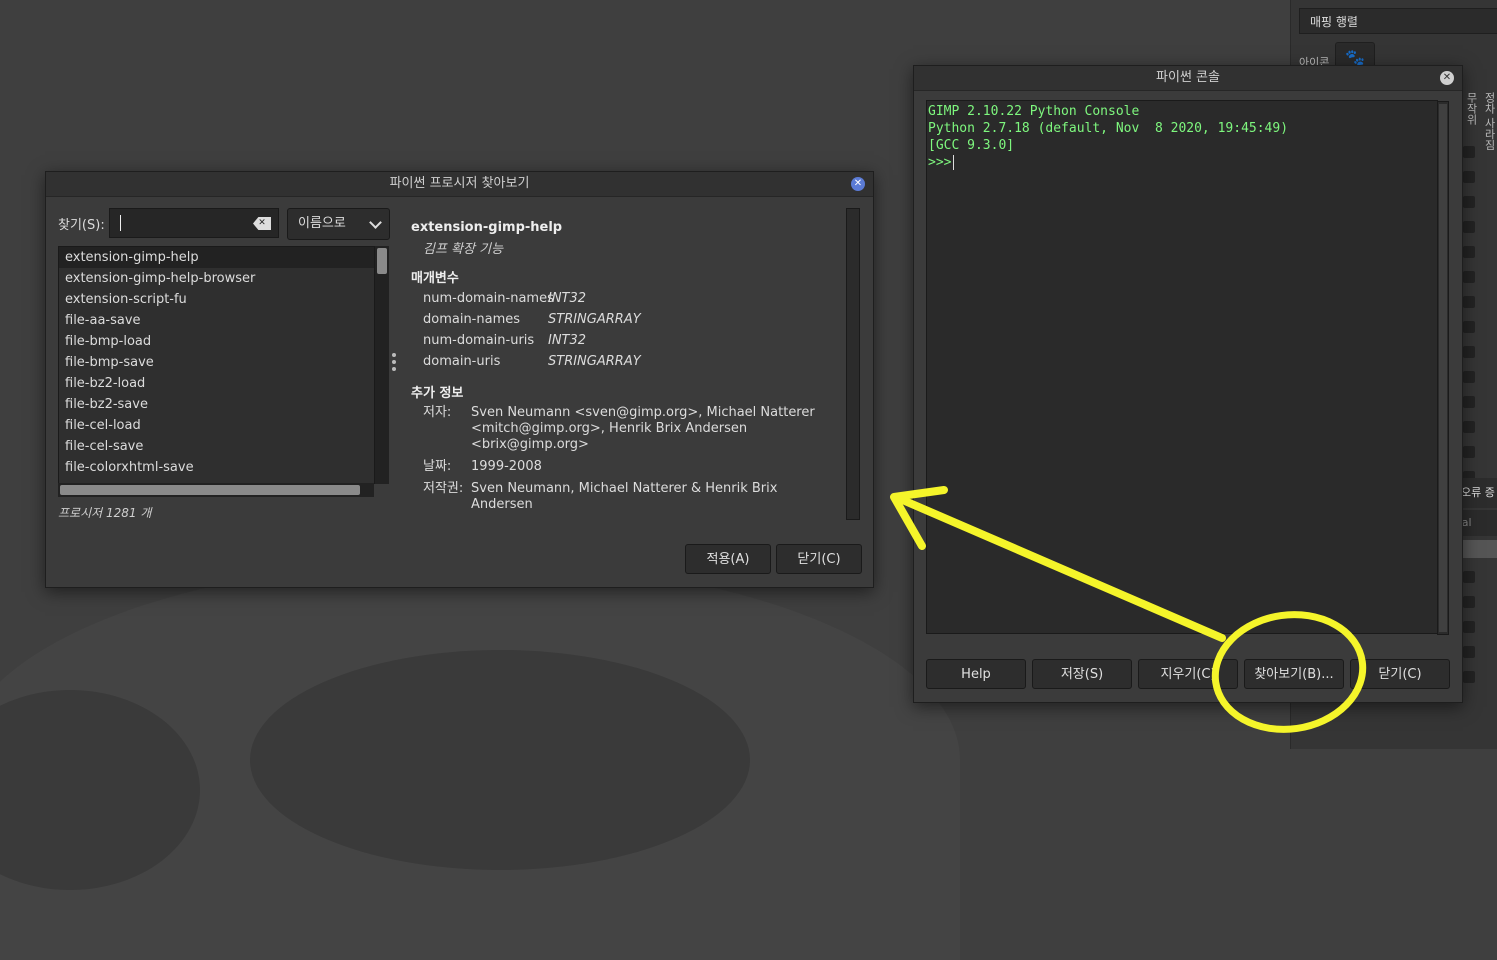 Image resolution: width=1497 pixels, height=960 pixels. What do you see at coordinates (437, 466) in the screenshot?
I see `date-key: 날짜:` at bounding box center [437, 466].